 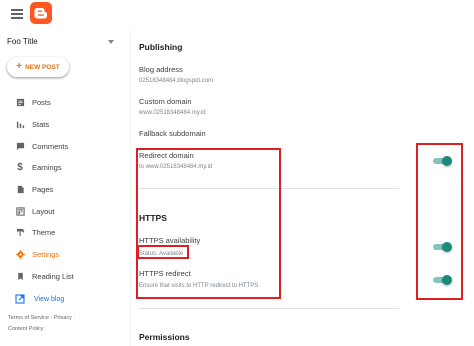 I want to click on sidebar-item-pages: Pages, so click(x=65, y=190).